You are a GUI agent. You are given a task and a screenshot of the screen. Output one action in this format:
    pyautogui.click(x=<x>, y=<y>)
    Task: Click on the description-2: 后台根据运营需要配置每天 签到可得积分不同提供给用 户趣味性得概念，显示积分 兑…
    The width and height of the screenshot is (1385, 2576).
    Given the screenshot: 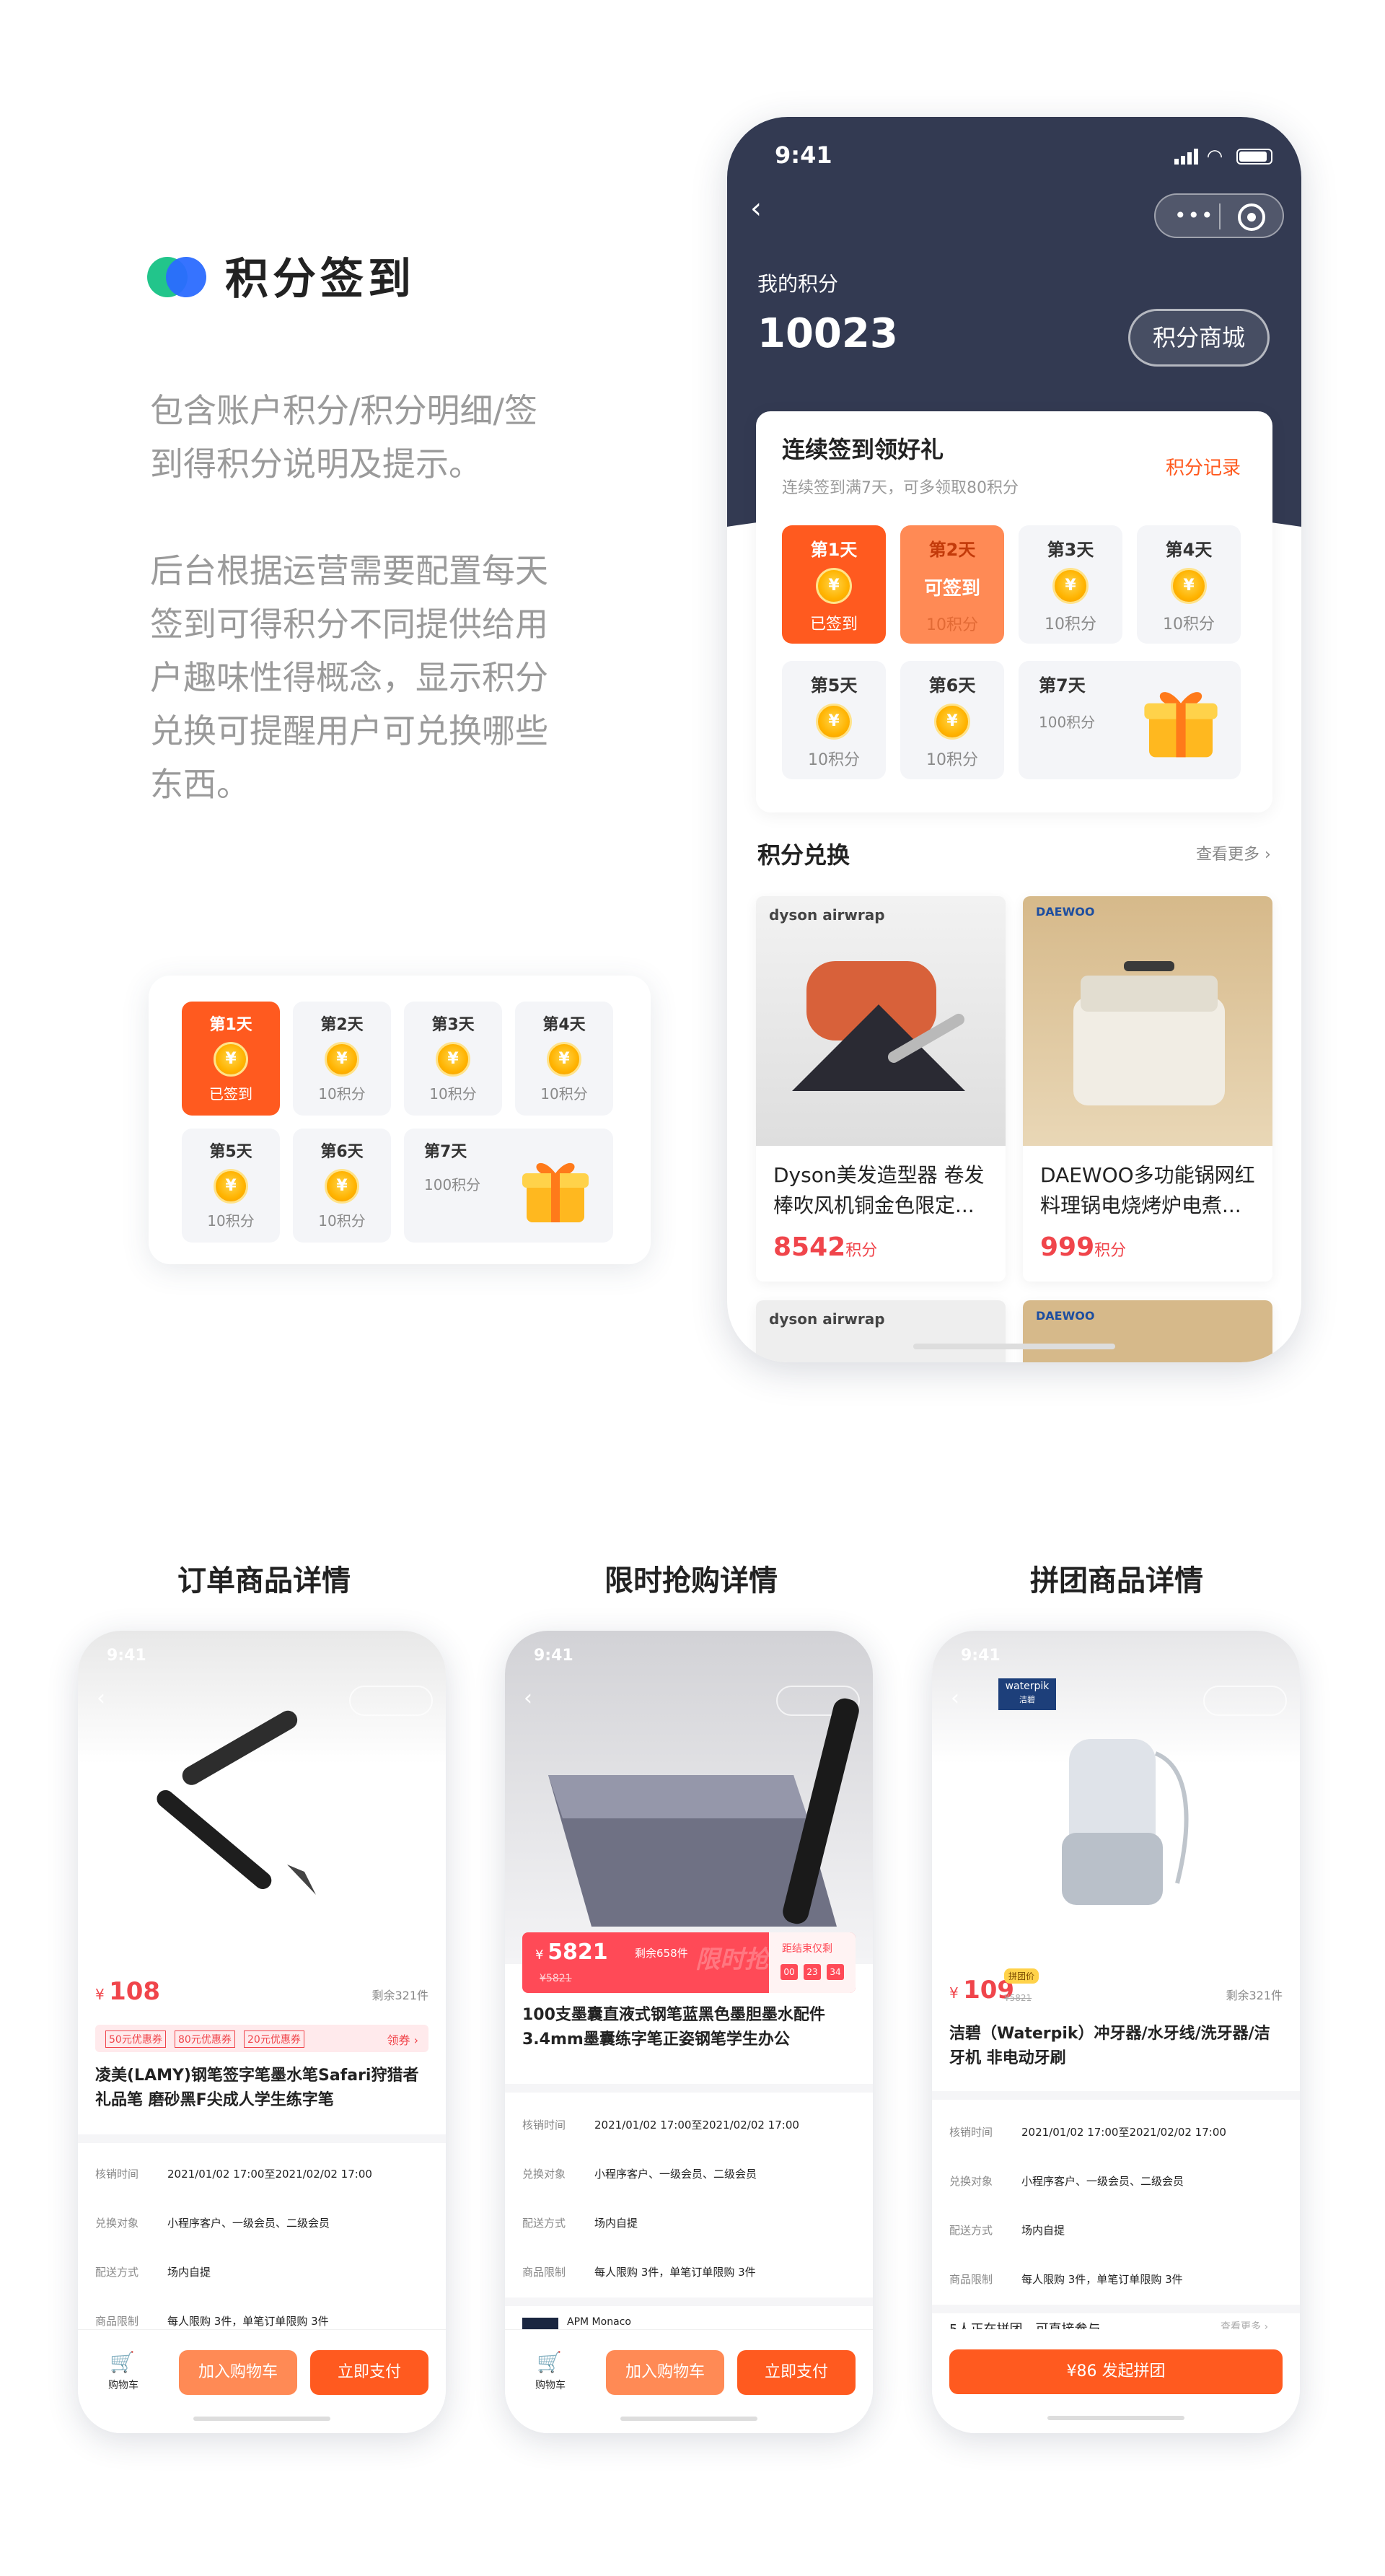 What is the action you would take?
    pyautogui.click(x=366, y=677)
    